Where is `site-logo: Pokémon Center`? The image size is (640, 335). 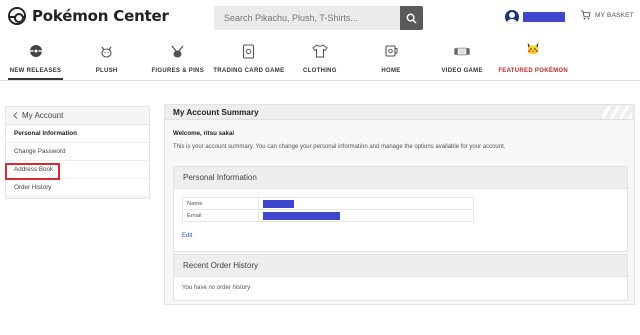 site-logo: Pokémon Center is located at coordinates (88, 16).